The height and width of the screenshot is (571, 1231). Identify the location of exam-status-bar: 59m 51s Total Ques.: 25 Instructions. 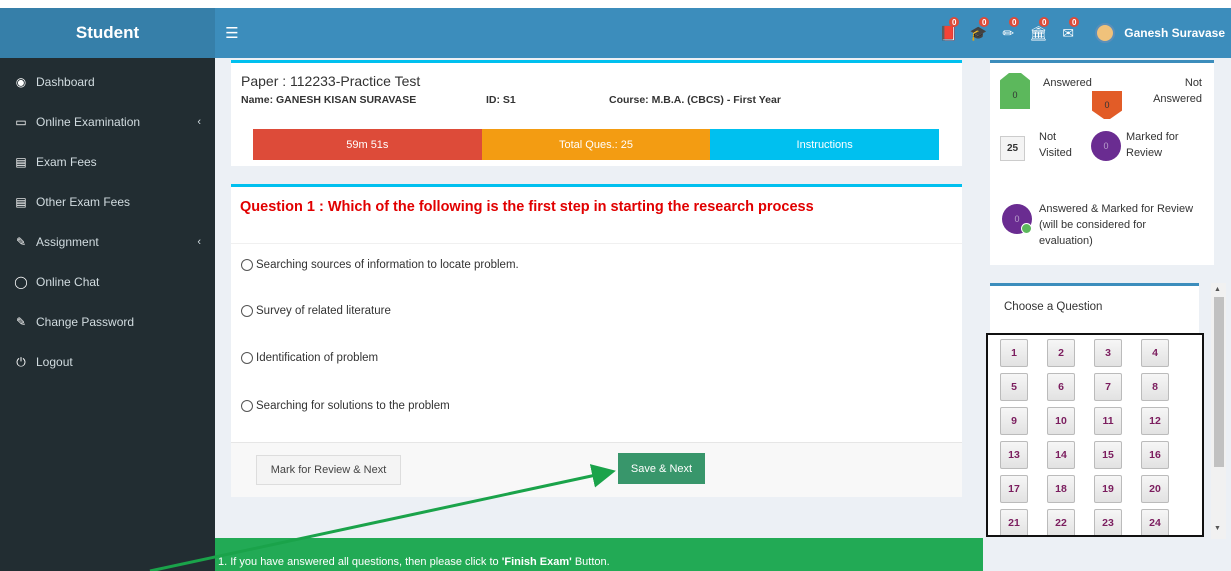
(596, 144).